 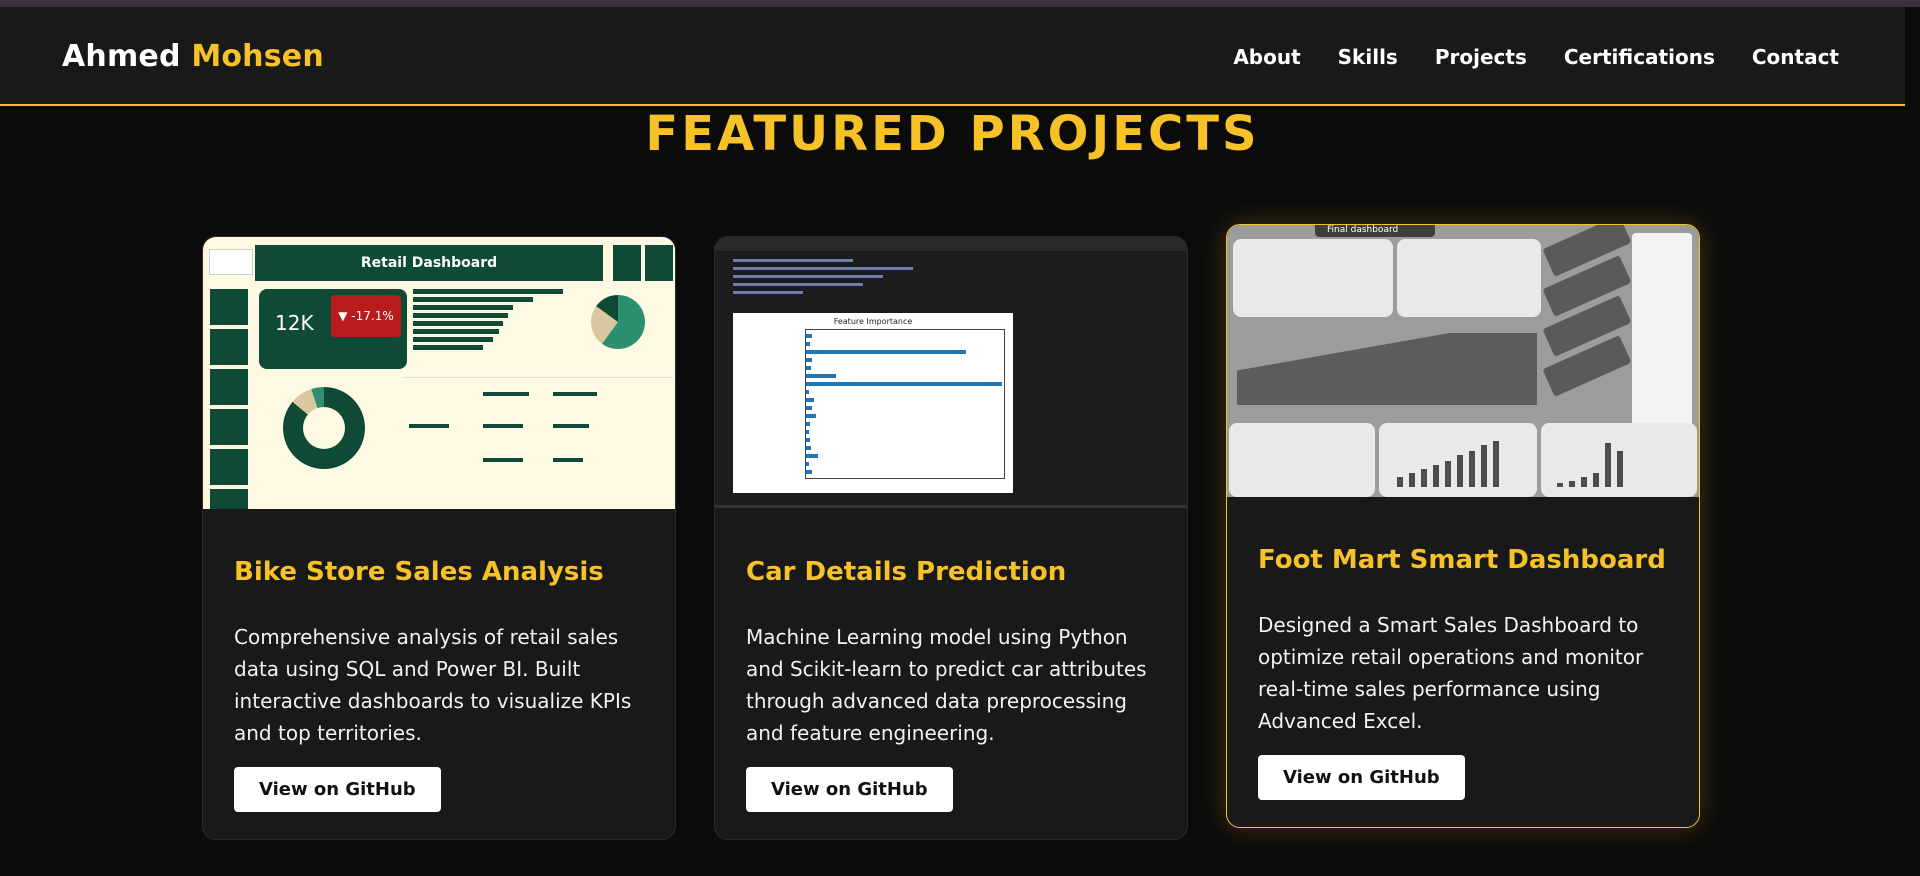 I want to click on thumbnail-pie-chart, so click(x=618, y=322).